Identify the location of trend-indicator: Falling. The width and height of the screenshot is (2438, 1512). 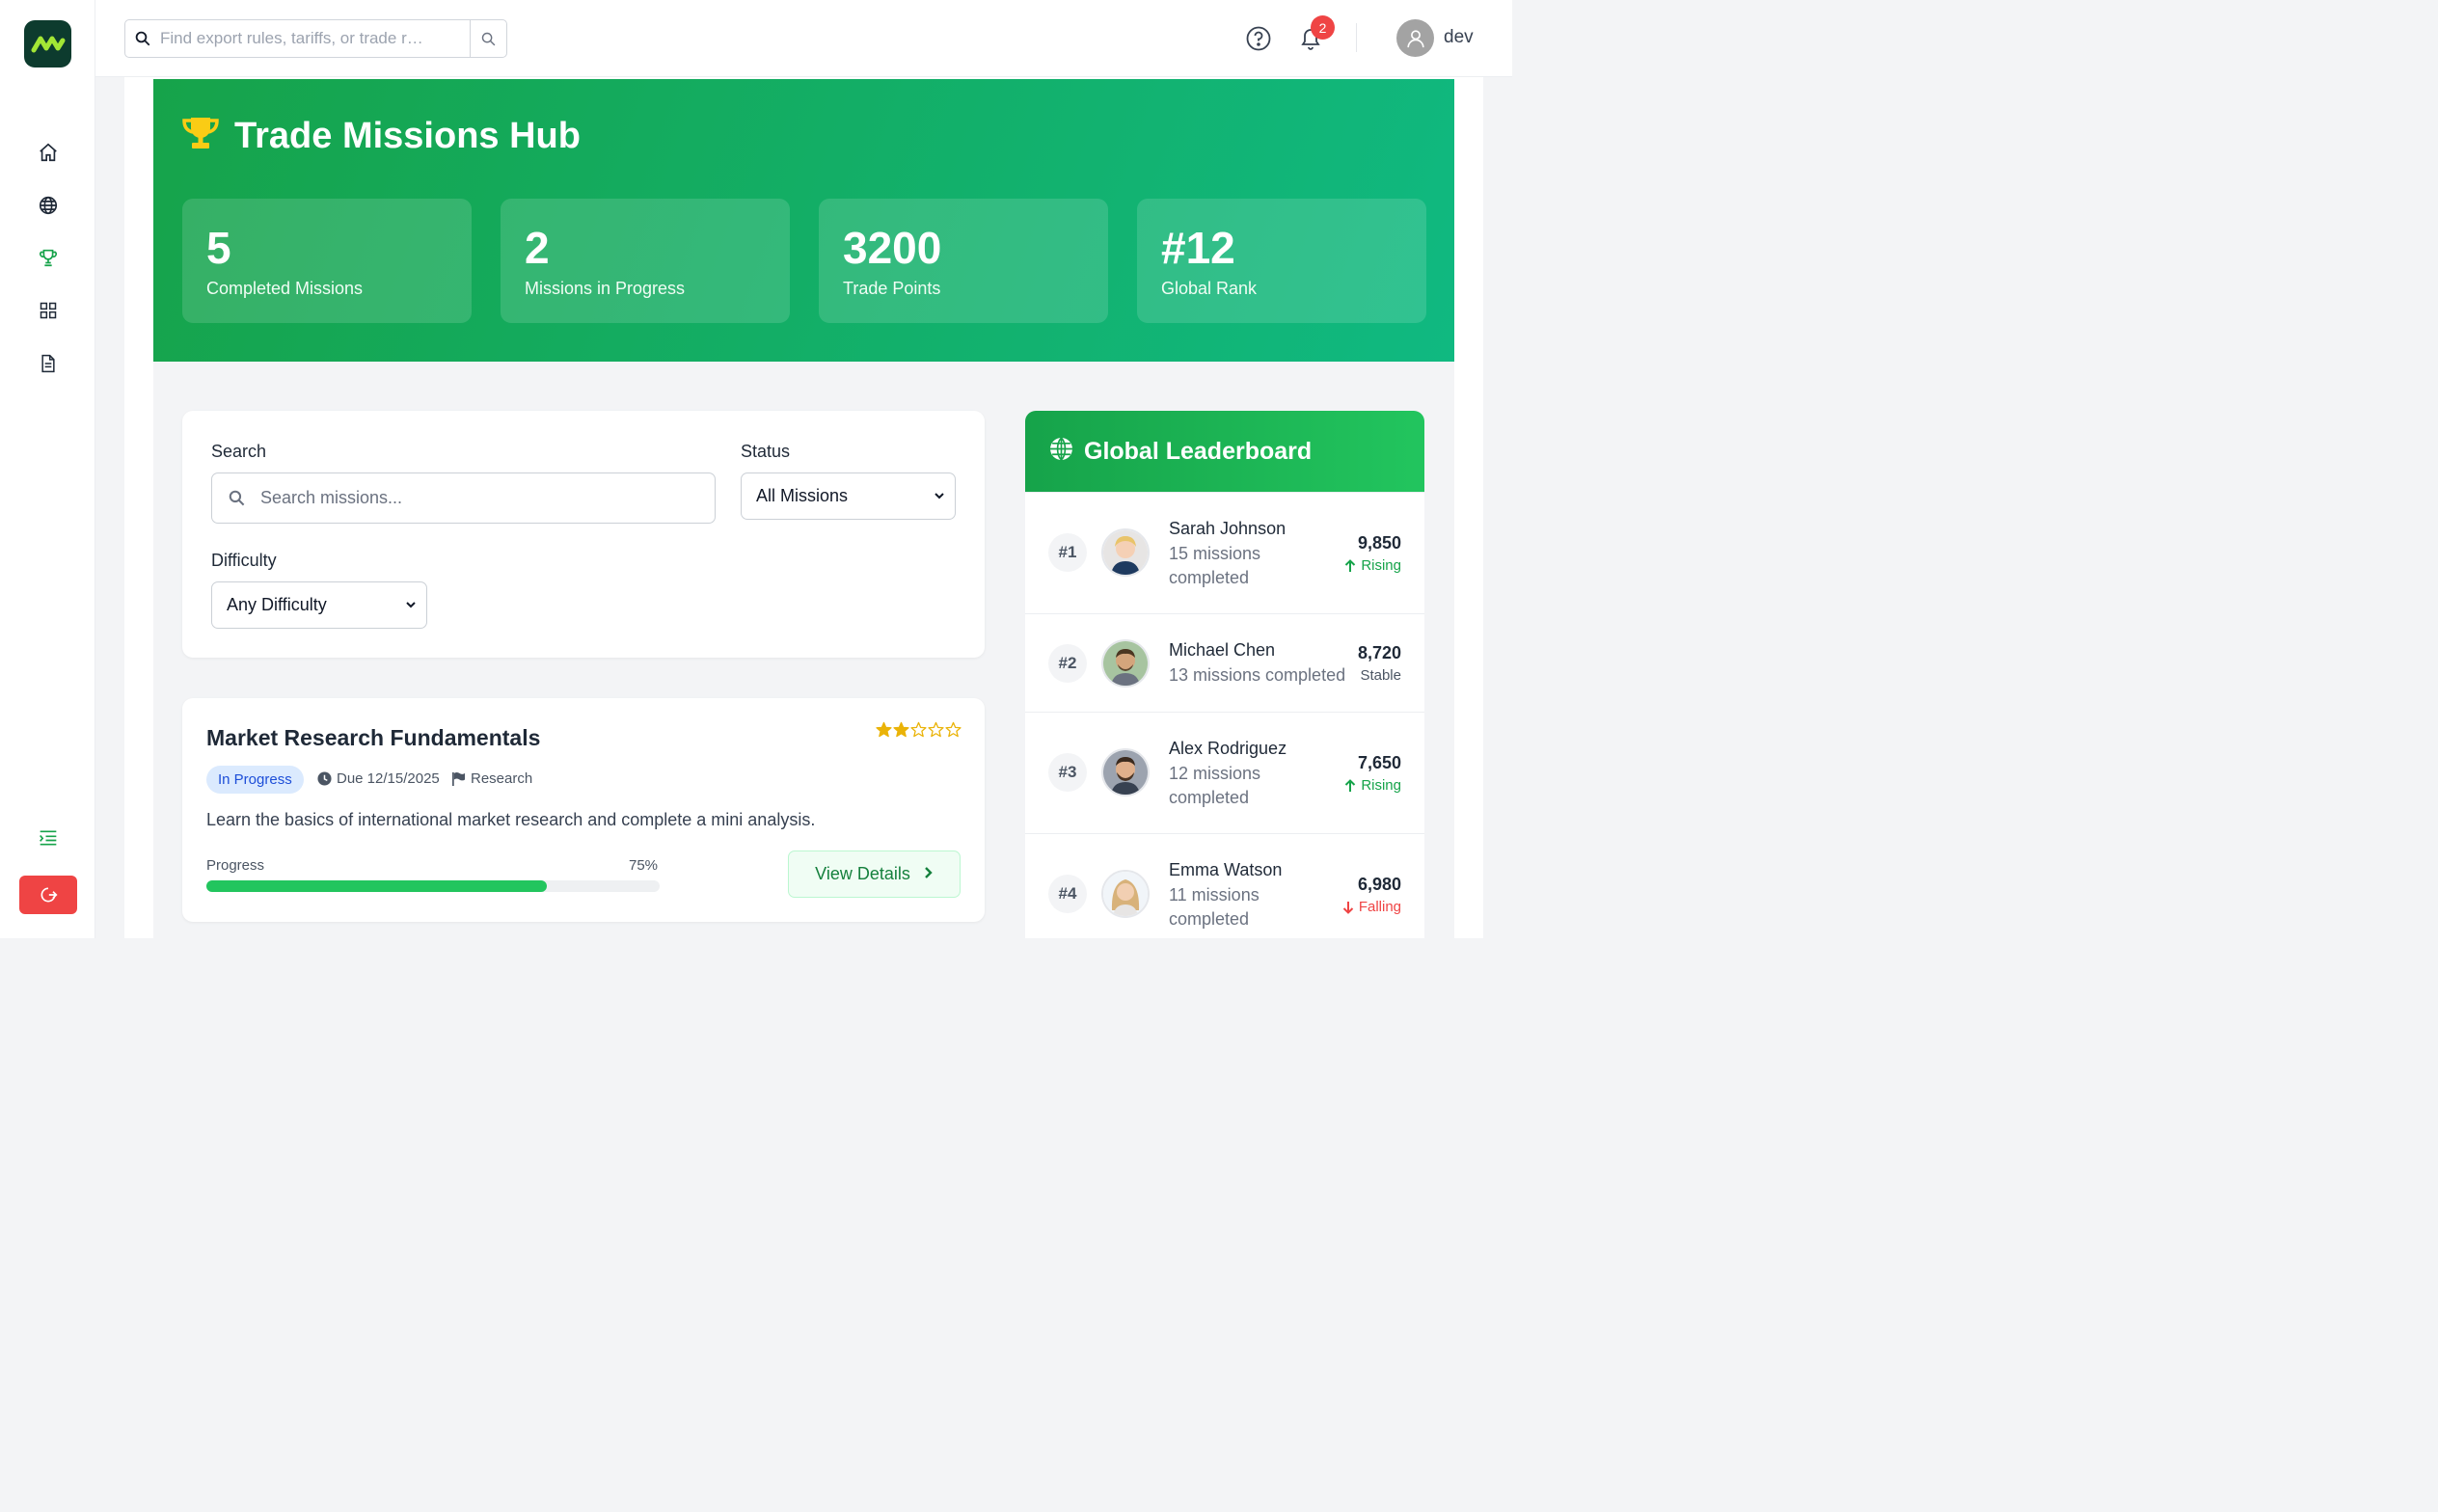
(1371, 907).